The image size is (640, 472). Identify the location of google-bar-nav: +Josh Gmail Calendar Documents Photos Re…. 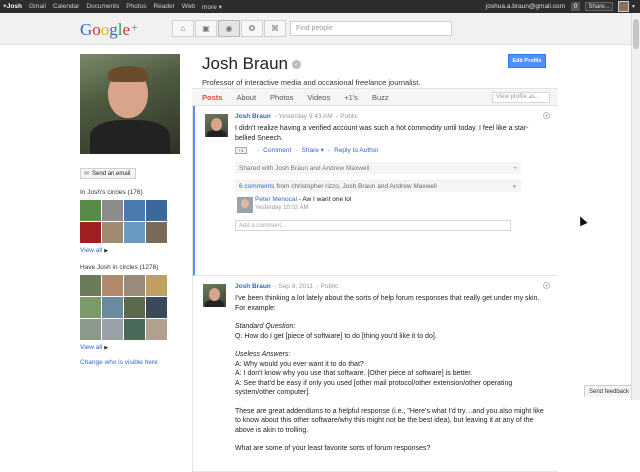
(114, 7).